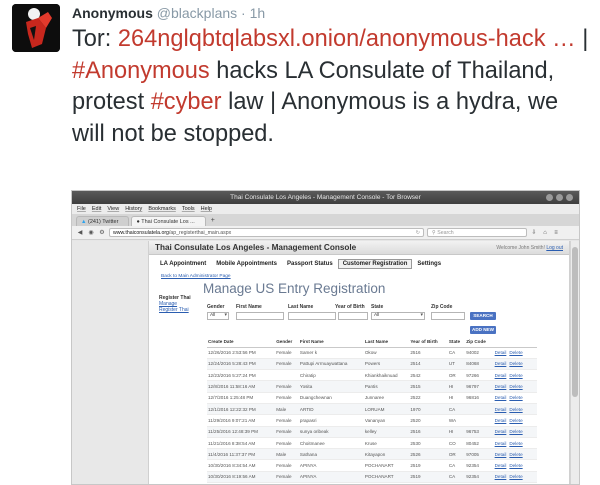 This screenshot has width=600, height=485. I want to click on col-zip-code: Zip Code, so click(479, 342).